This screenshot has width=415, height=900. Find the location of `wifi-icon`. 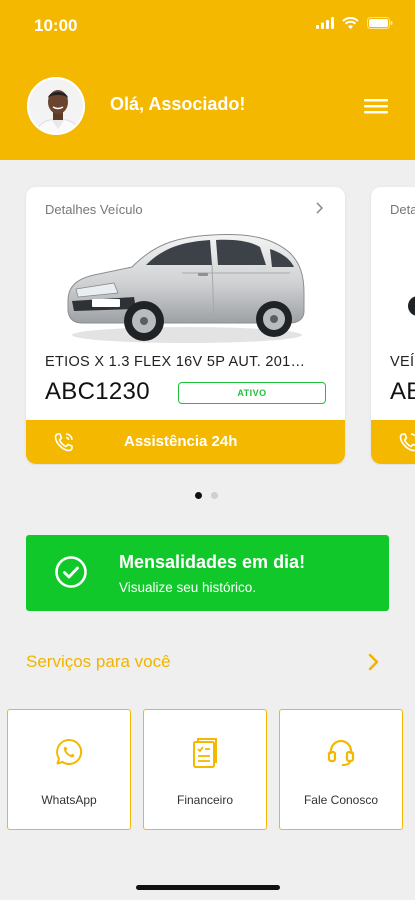

wifi-icon is located at coordinates (350, 23).